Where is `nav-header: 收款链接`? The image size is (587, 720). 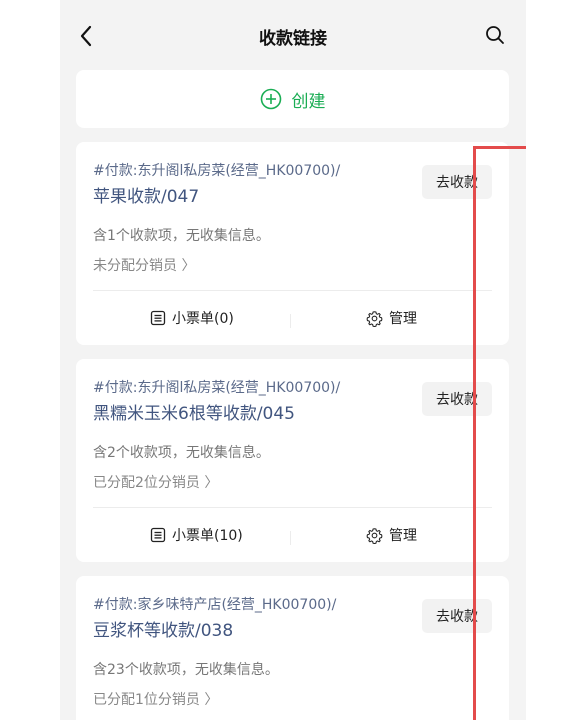 nav-header: 收款链接 is located at coordinates (293, 35).